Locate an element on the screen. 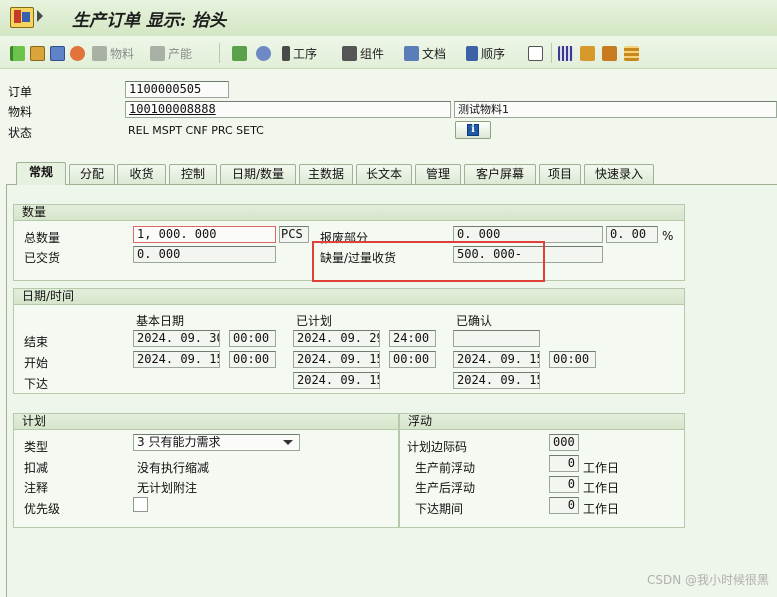  status-info-button: i is located at coordinates (473, 130).